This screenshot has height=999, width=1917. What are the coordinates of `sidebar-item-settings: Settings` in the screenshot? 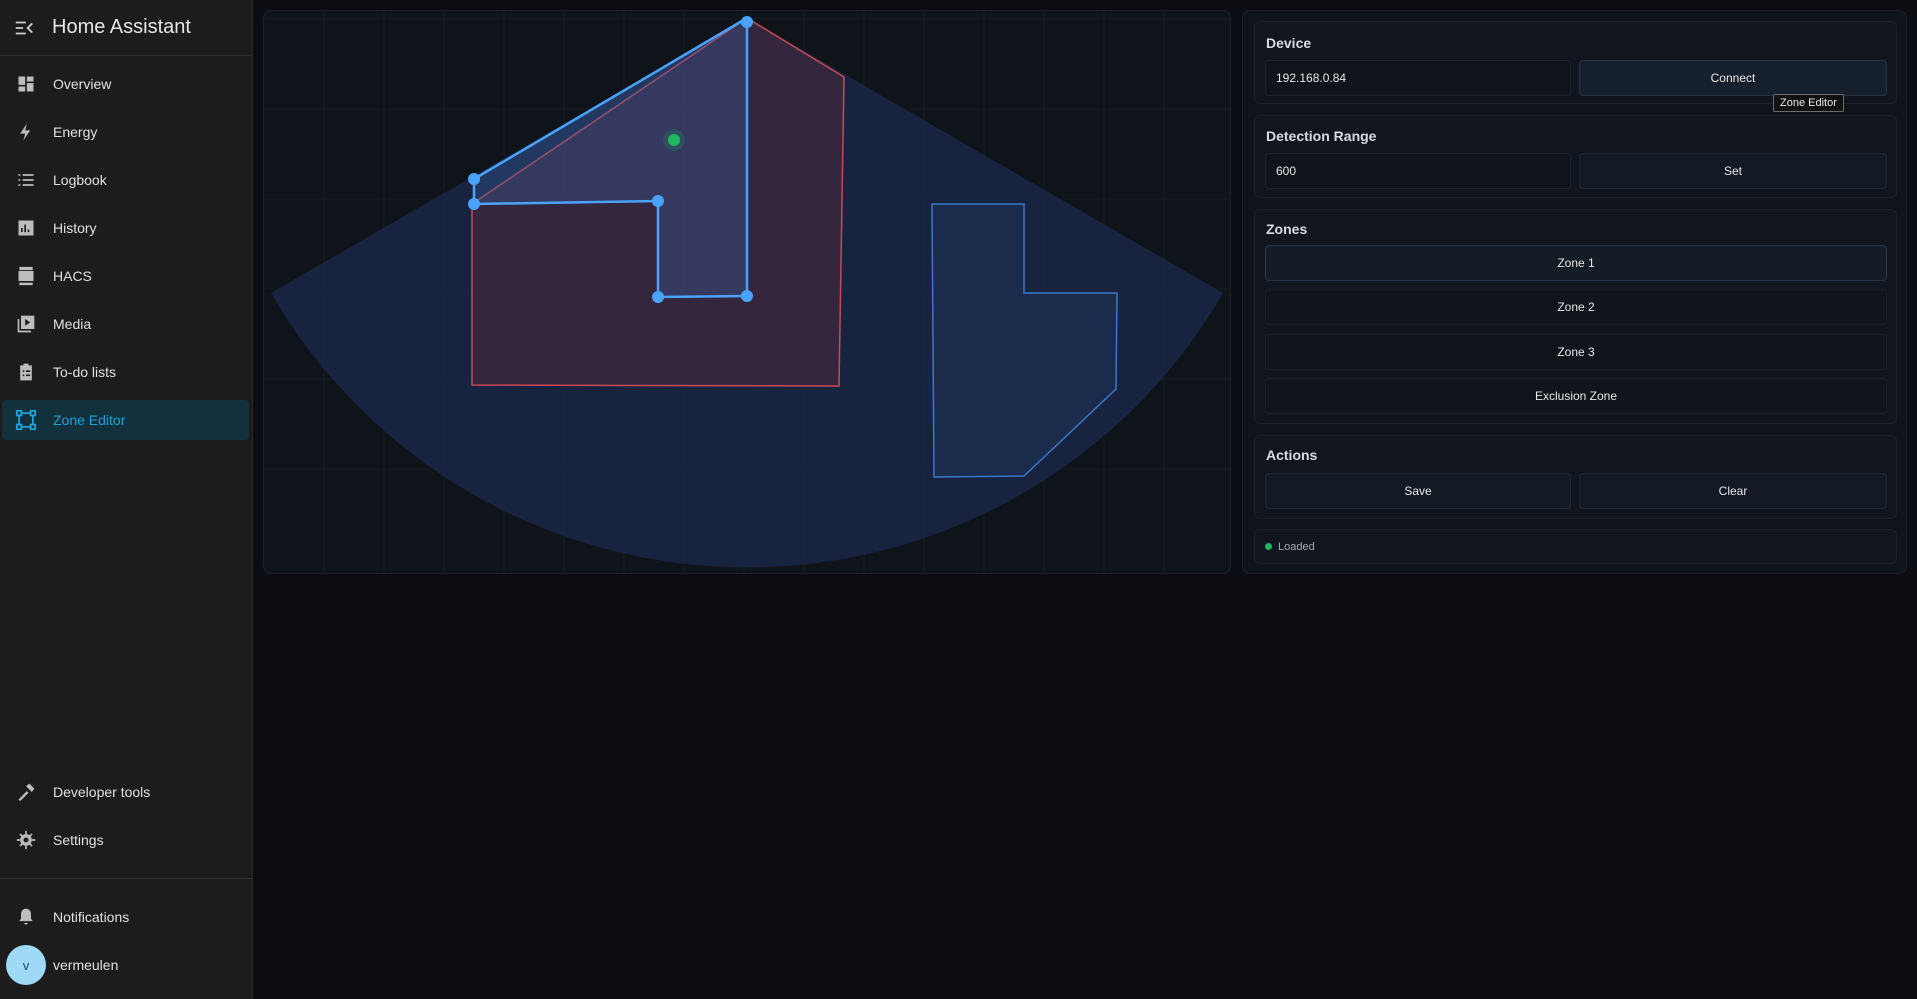 It's located at (125, 840).